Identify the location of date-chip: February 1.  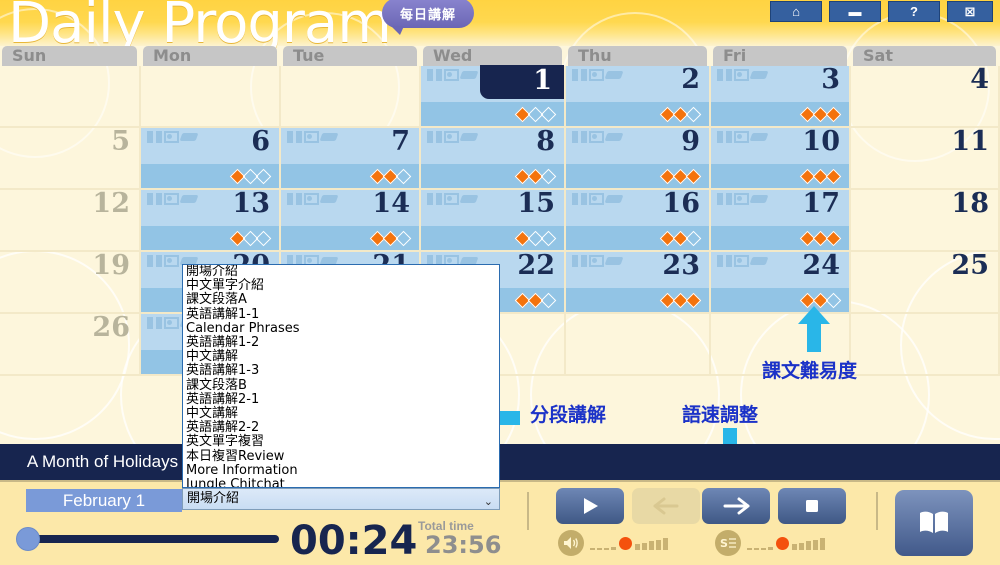
(104, 500).